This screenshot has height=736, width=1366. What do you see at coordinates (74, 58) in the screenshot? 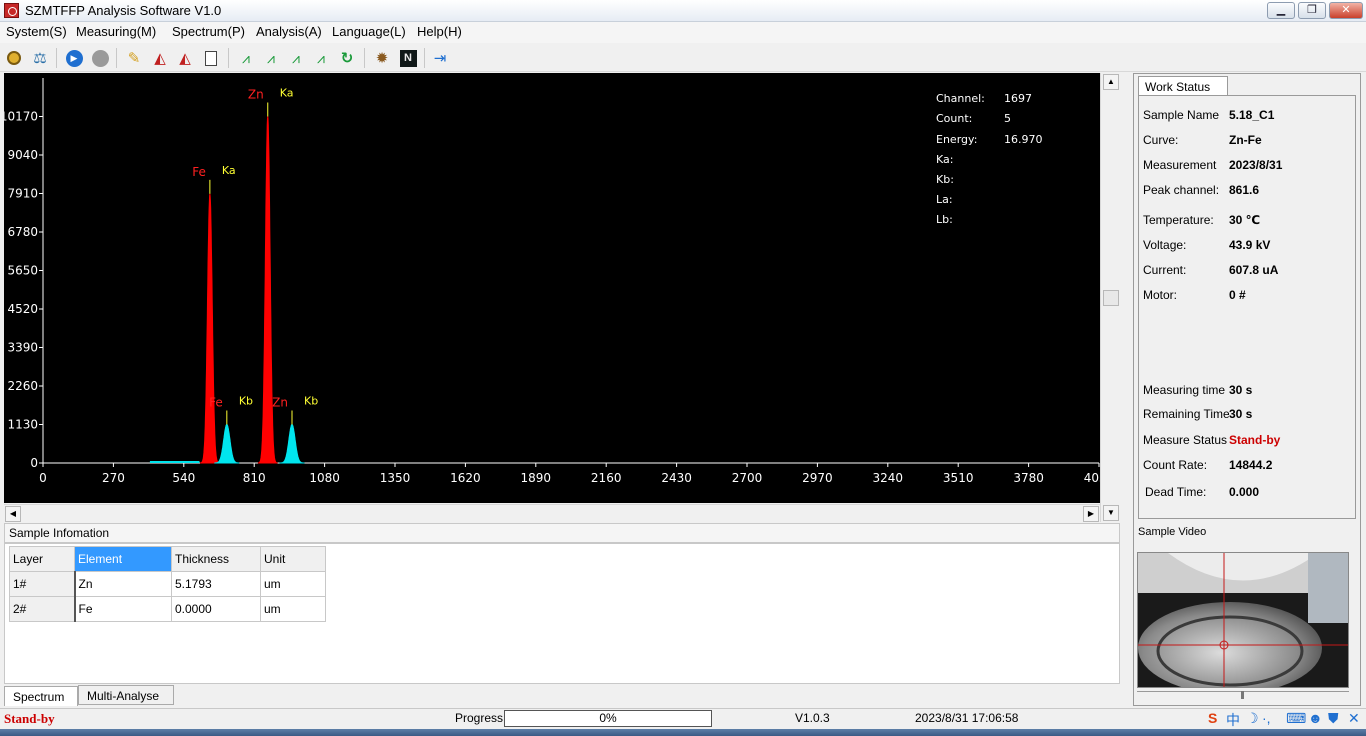
I see `play-icon: ▶` at bounding box center [74, 58].